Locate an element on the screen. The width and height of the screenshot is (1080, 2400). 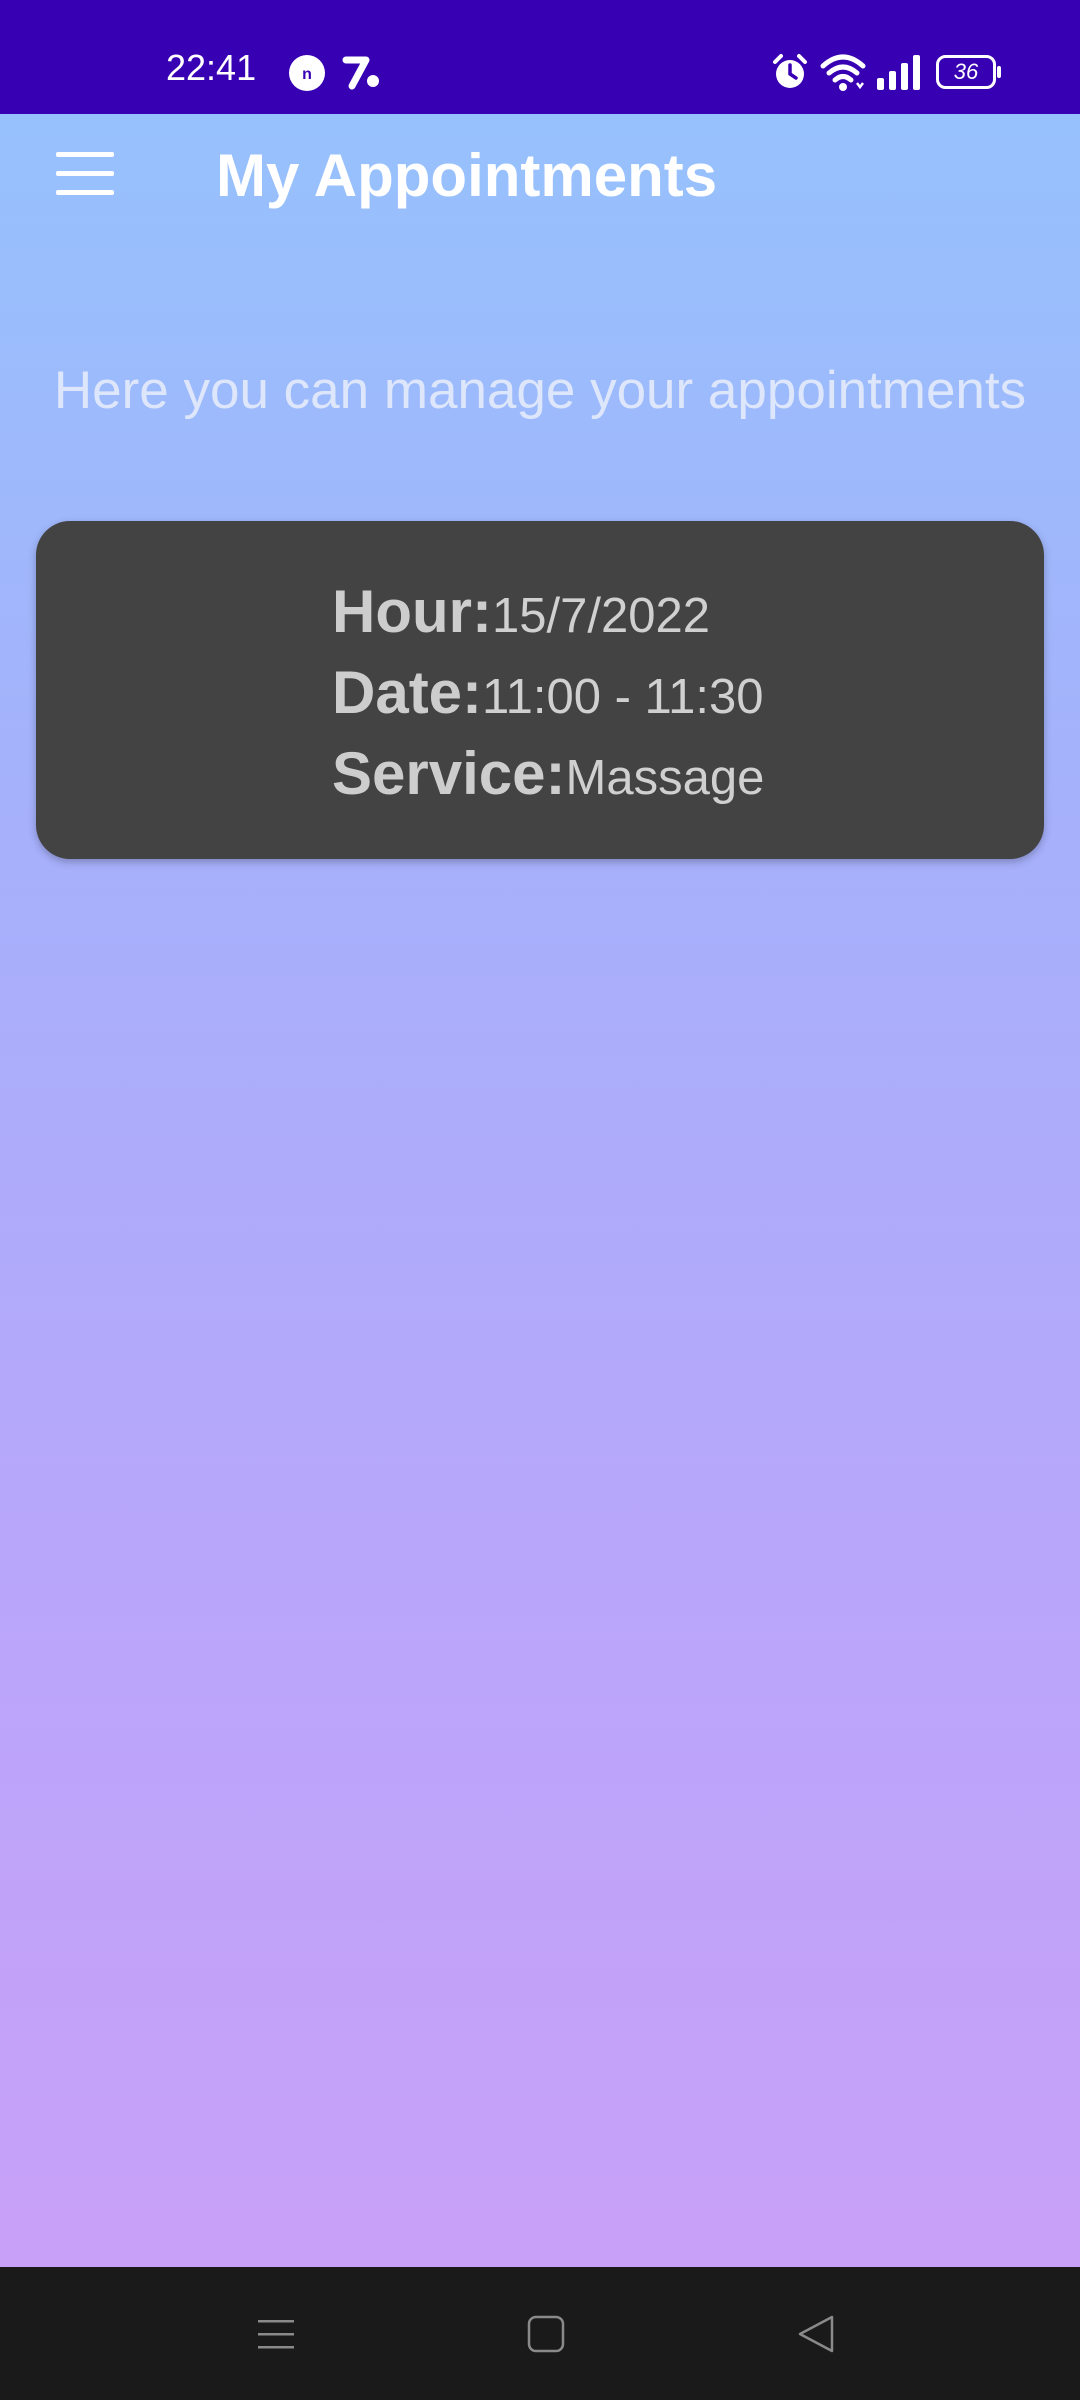
hour-value: 15/7/2022 is located at coordinates (600, 616).